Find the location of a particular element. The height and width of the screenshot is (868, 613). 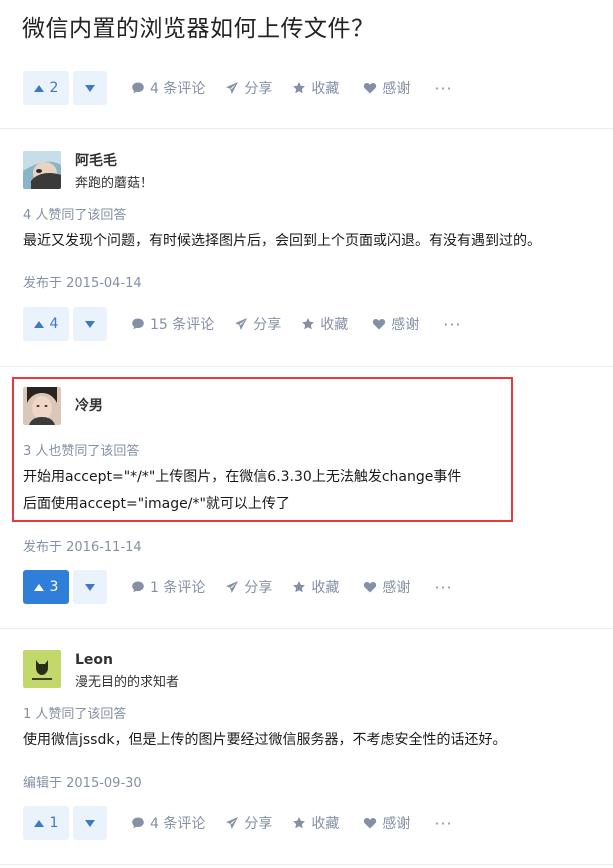

upvote-count: 2 is located at coordinates (54, 88).